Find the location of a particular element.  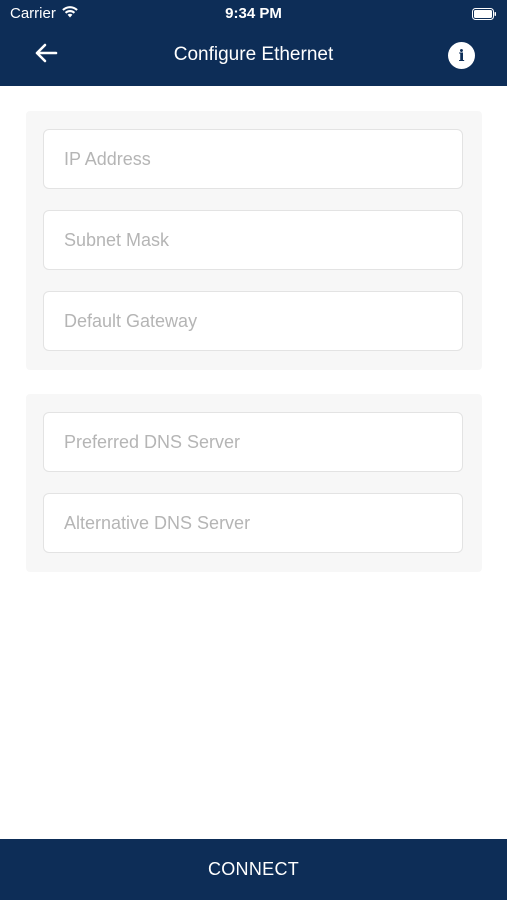

info-button: i is located at coordinates (461, 55).